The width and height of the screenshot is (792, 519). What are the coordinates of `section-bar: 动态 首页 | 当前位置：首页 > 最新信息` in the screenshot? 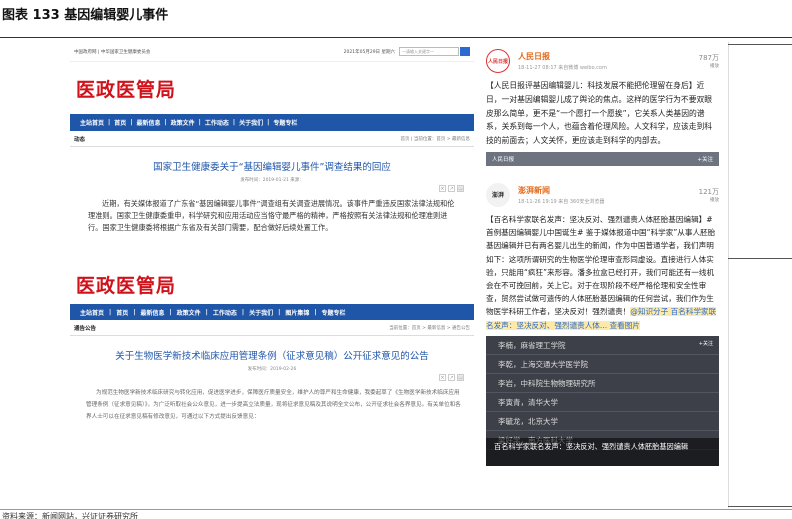 It's located at (272, 139).